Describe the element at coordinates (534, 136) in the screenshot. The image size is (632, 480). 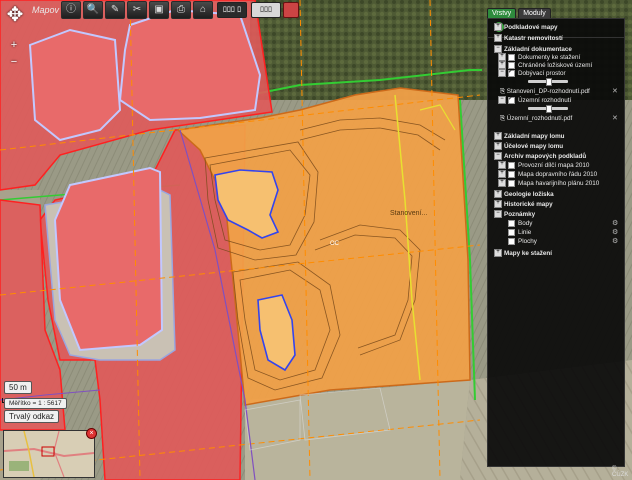
I see `layer-label: Základní mapy lomu` at that location.